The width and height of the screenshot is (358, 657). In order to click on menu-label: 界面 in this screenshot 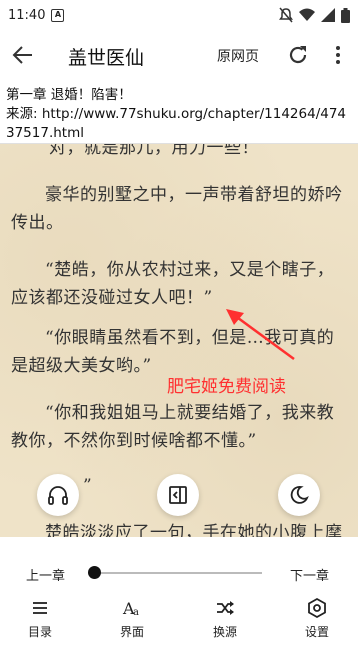, I will do `click(131, 632)`.